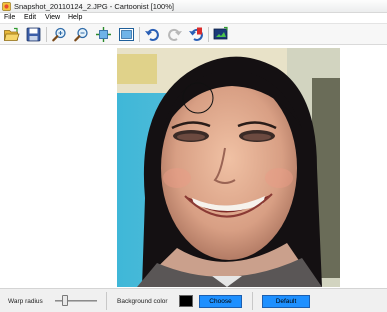 This screenshot has width=387, height=312. I want to click on open-button, so click(11, 34).